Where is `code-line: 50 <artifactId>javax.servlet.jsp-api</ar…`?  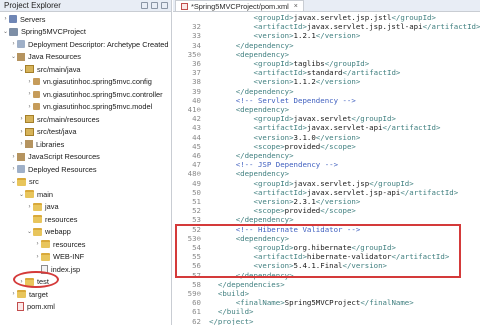
code-line: 50 <artifactId>javax.servlet.jsp-api</ar… is located at coordinates (326, 192).